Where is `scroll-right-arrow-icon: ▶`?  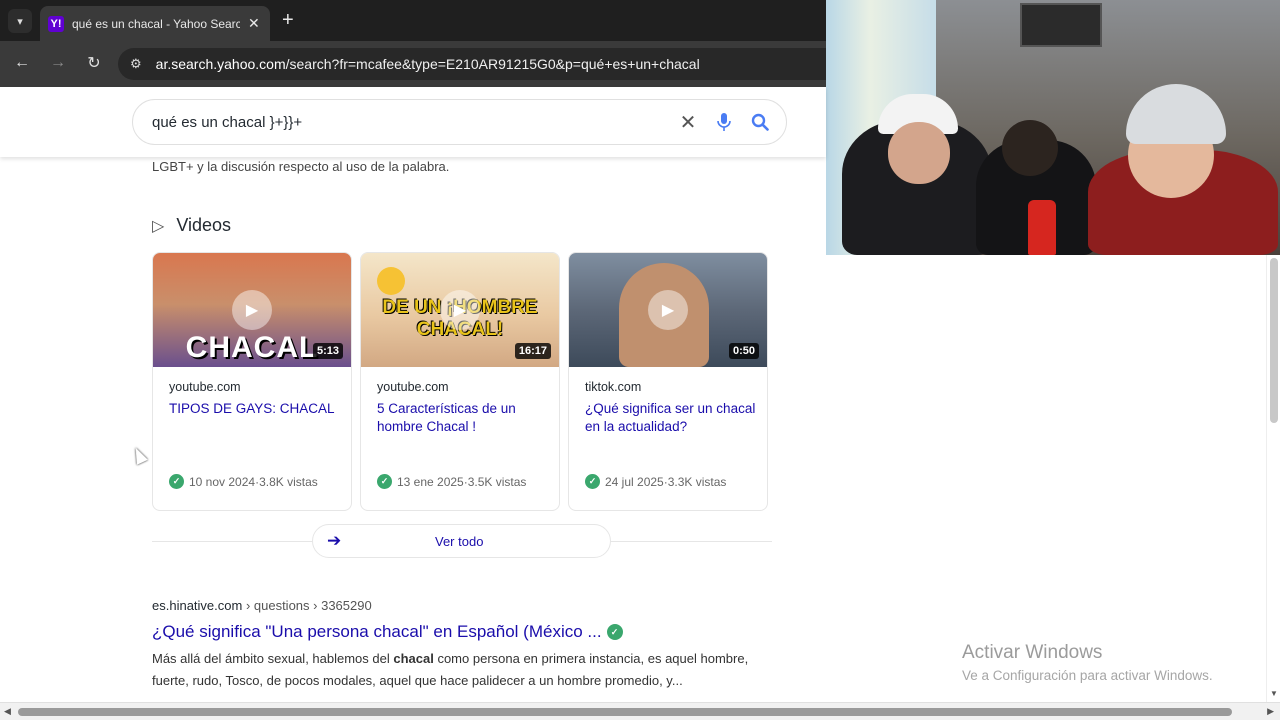
scroll-right-arrow-icon: ▶ is located at coordinates (1270, 711).